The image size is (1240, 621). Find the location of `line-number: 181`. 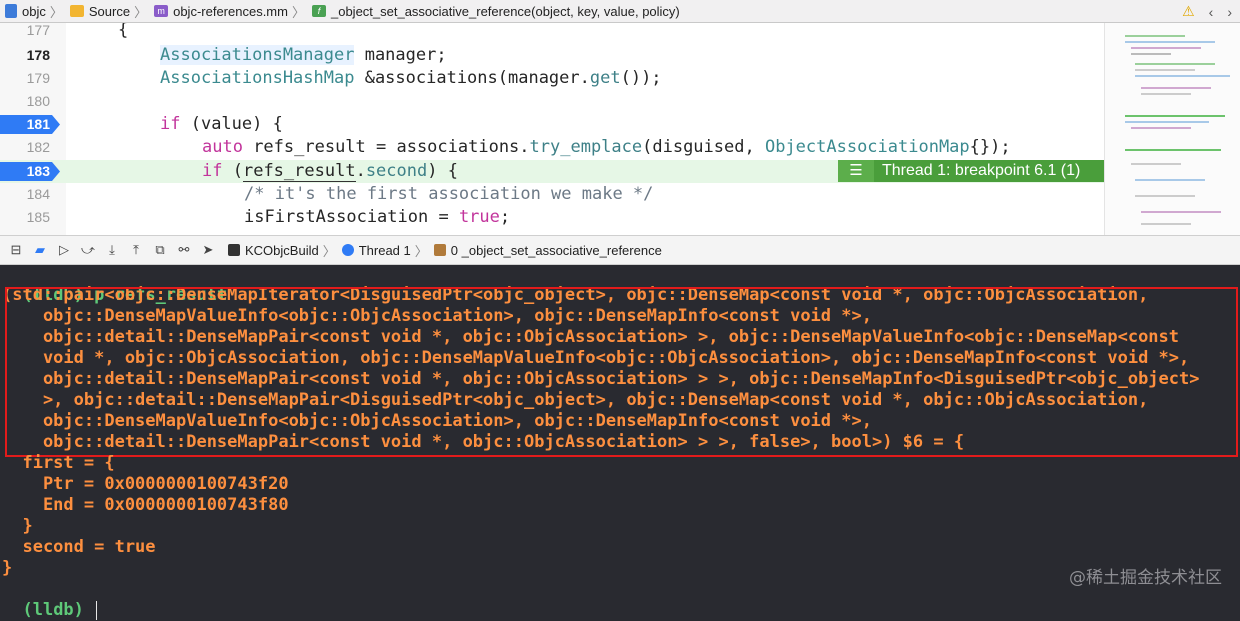

line-number: 181 is located at coordinates (38, 124).